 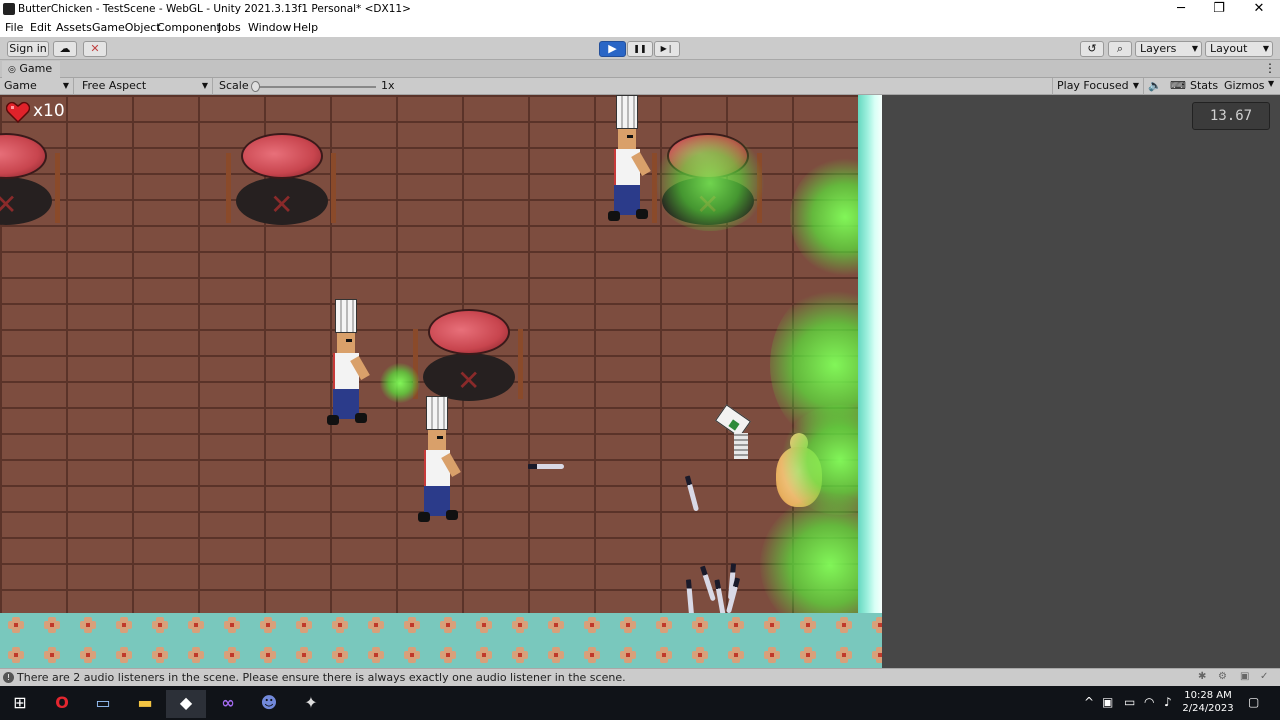 I want to click on pause-button: ❚❚, so click(x=640, y=49).